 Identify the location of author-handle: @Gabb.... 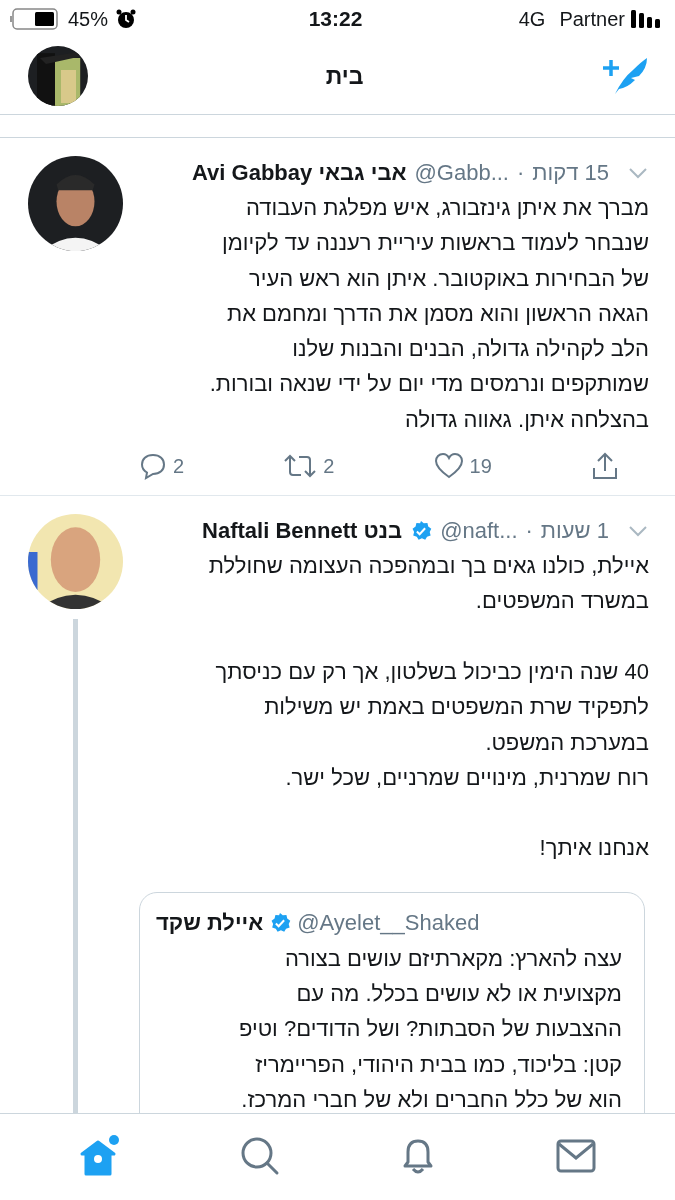
(461, 173).